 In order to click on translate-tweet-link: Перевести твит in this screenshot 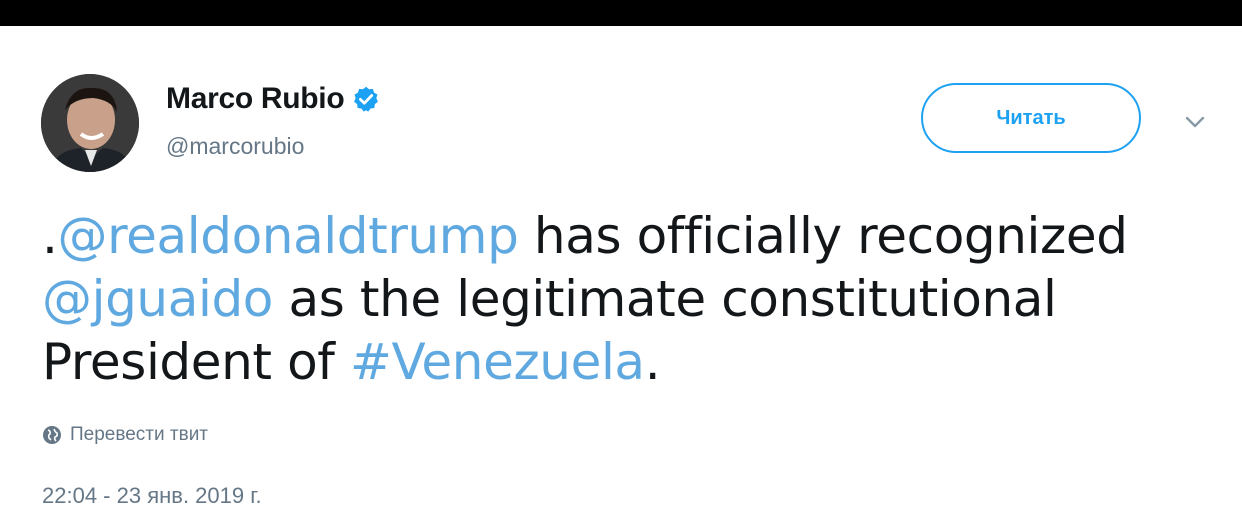, I will do `click(125, 435)`.